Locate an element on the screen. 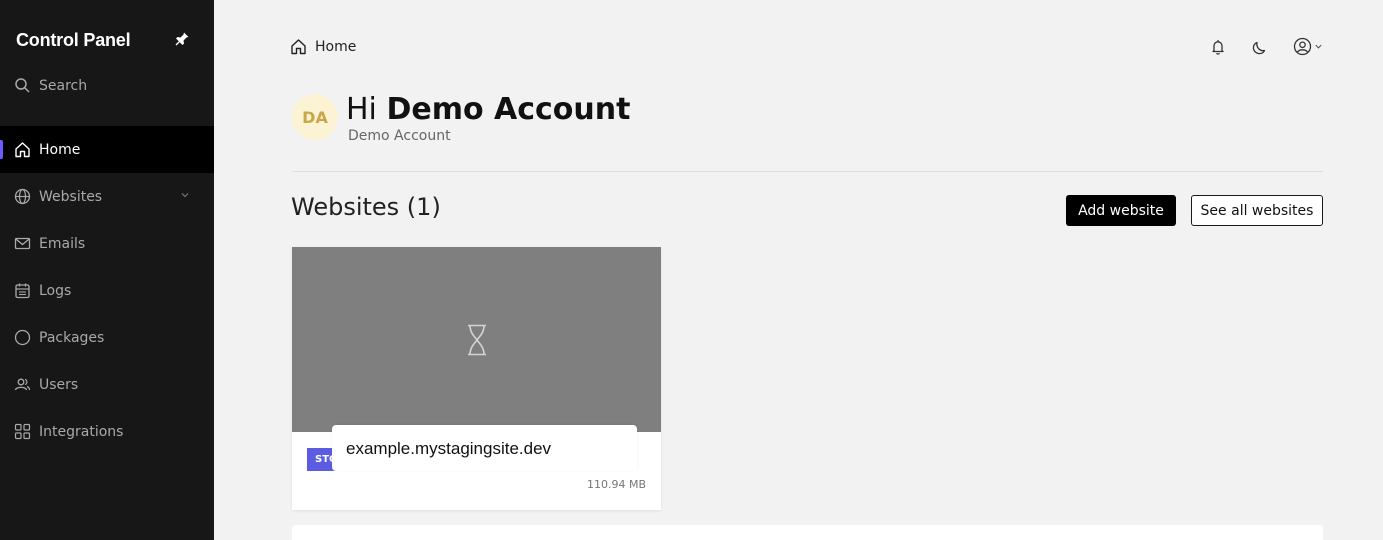  breadcrumb-label: Home is located at coordinates (336, 46).